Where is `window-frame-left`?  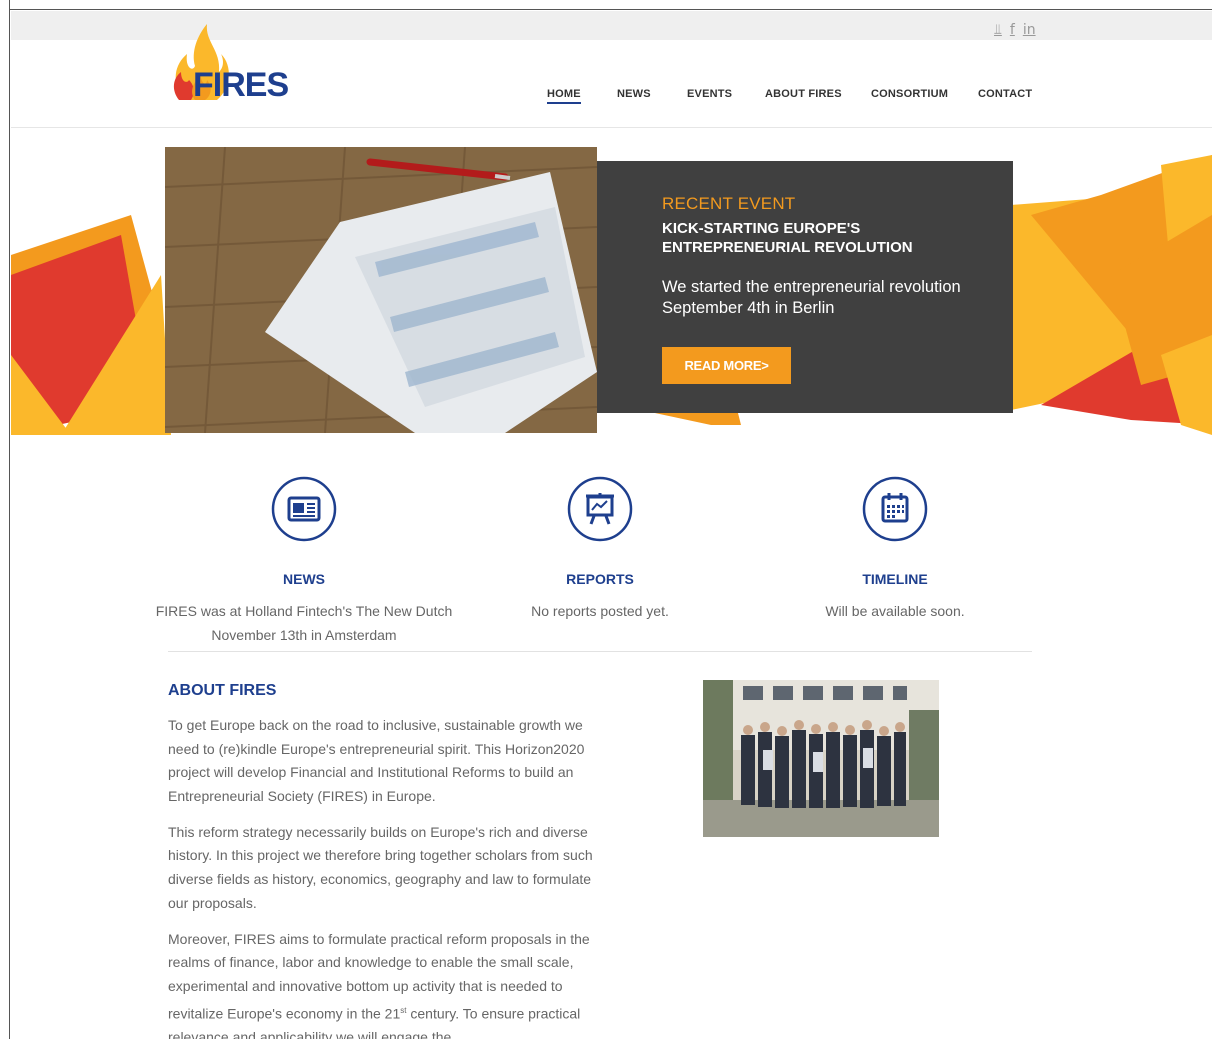 window-frame-left is located at coordinates (5, 519).